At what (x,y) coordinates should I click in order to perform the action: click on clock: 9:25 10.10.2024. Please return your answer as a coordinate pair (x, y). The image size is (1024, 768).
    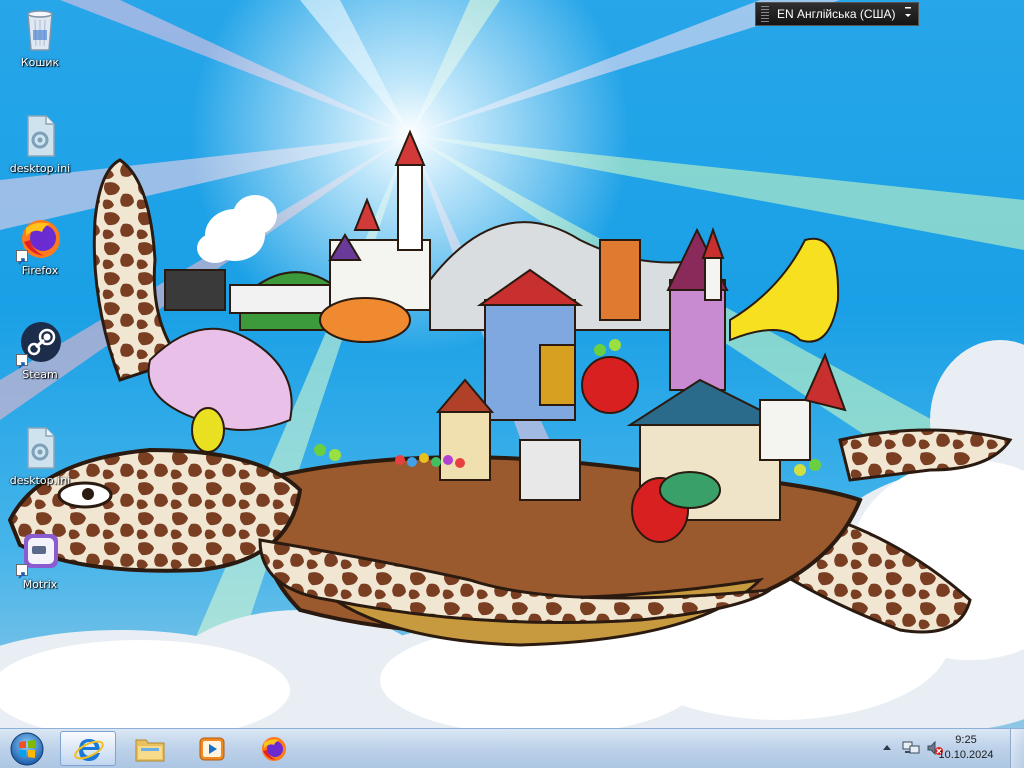
    Looking at the image, I should click on (966, 748).